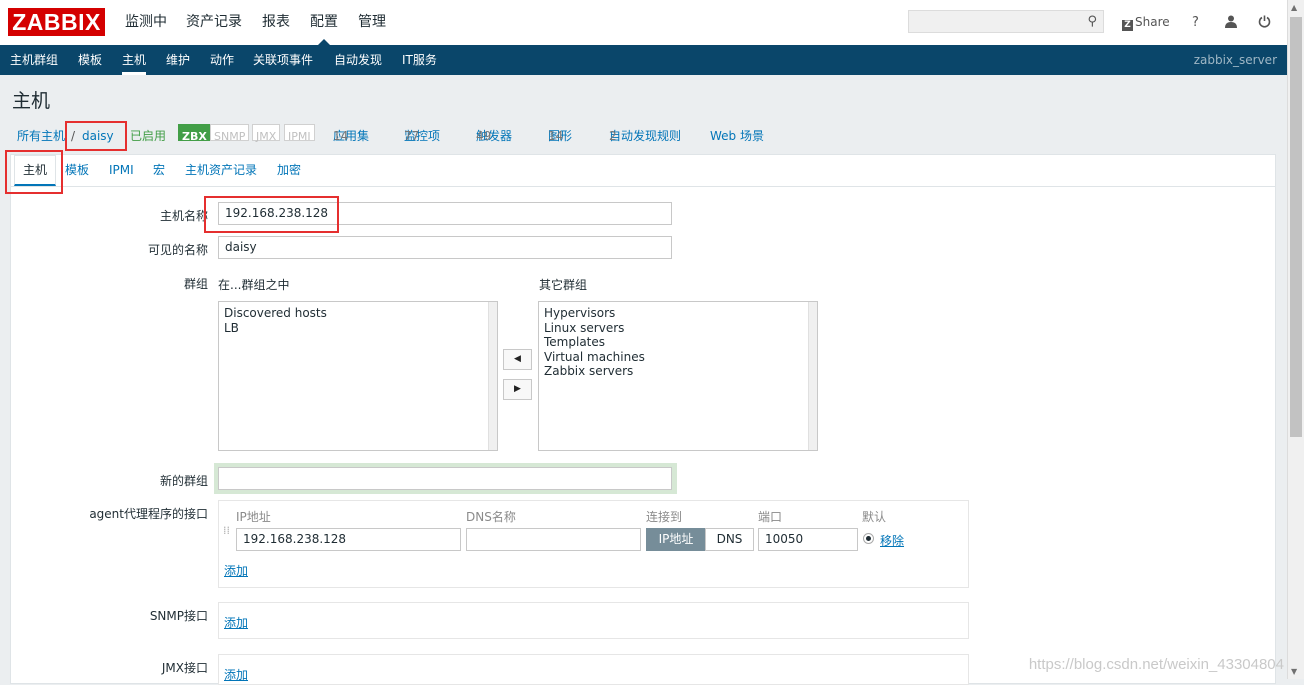 This screenshot has width=1304, height=685. I want to click on nav-inventory: 资产记录, so click(214, 22).